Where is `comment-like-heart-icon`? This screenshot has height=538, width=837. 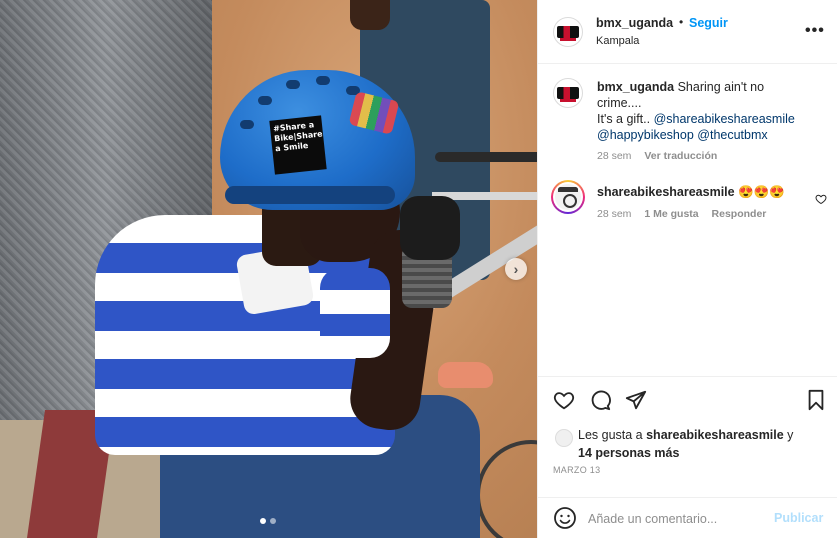
comment-like-heart-icon is located at coordinates (821, 199).